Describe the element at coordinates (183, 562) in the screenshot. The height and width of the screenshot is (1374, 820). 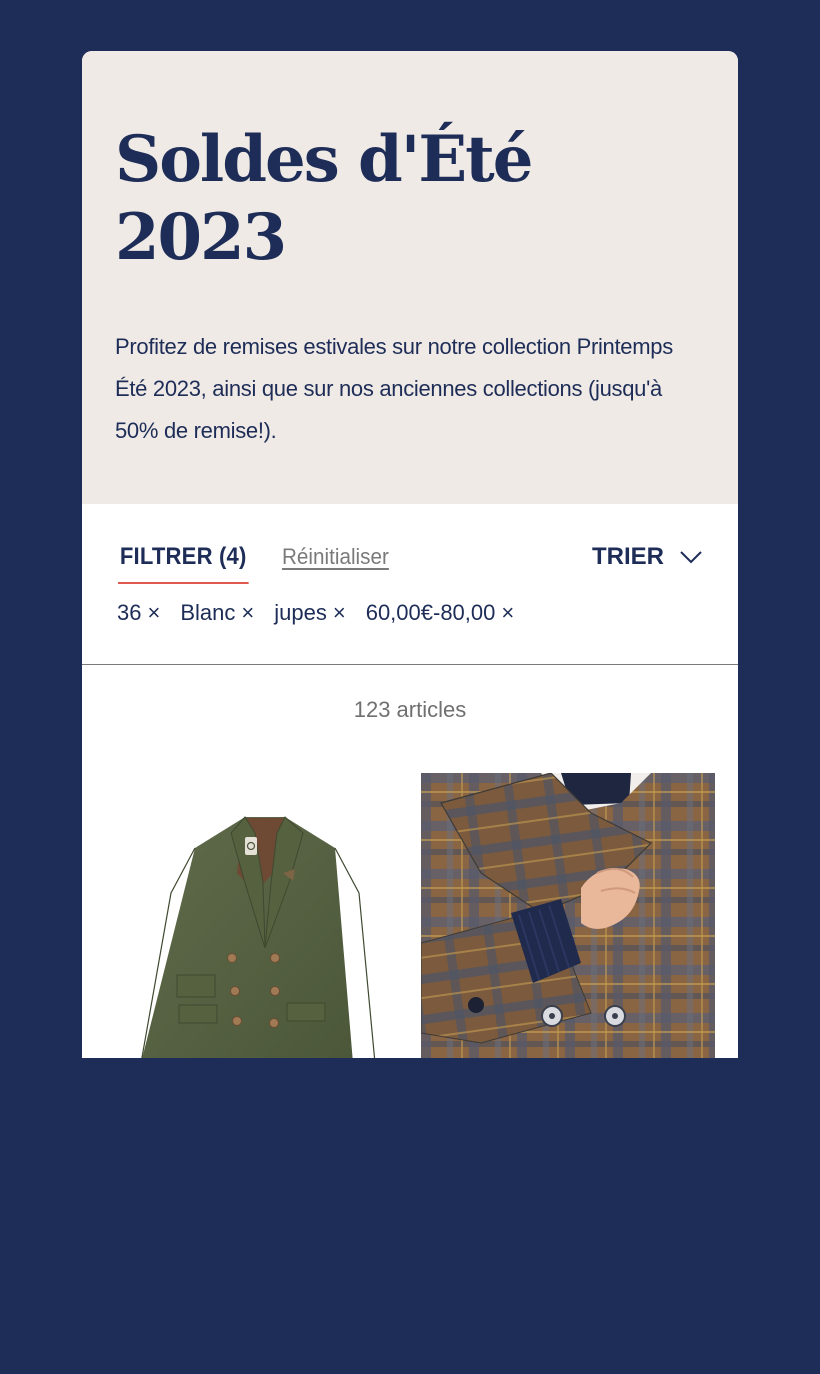
I see `filter-button: FILTRER (4)` at that location.